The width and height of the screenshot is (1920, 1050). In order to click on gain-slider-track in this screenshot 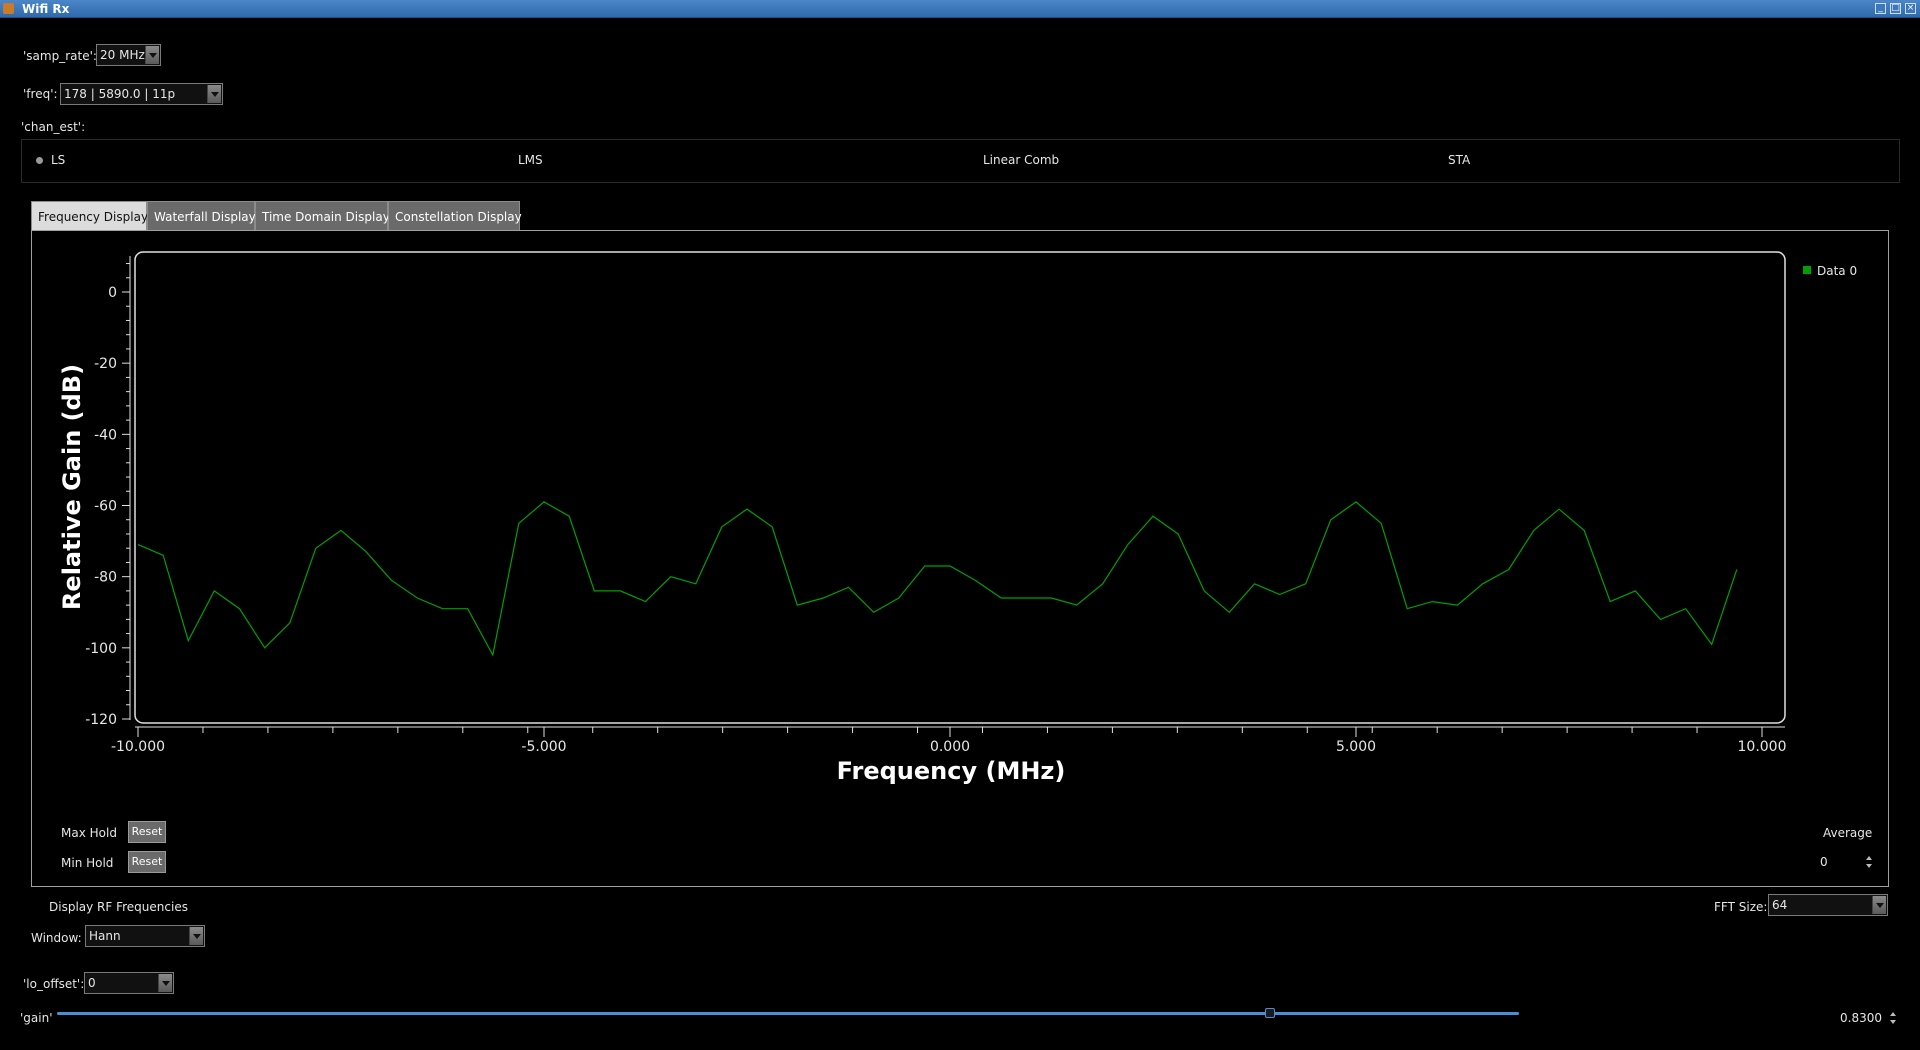, I will do `click(788, 1013)`.